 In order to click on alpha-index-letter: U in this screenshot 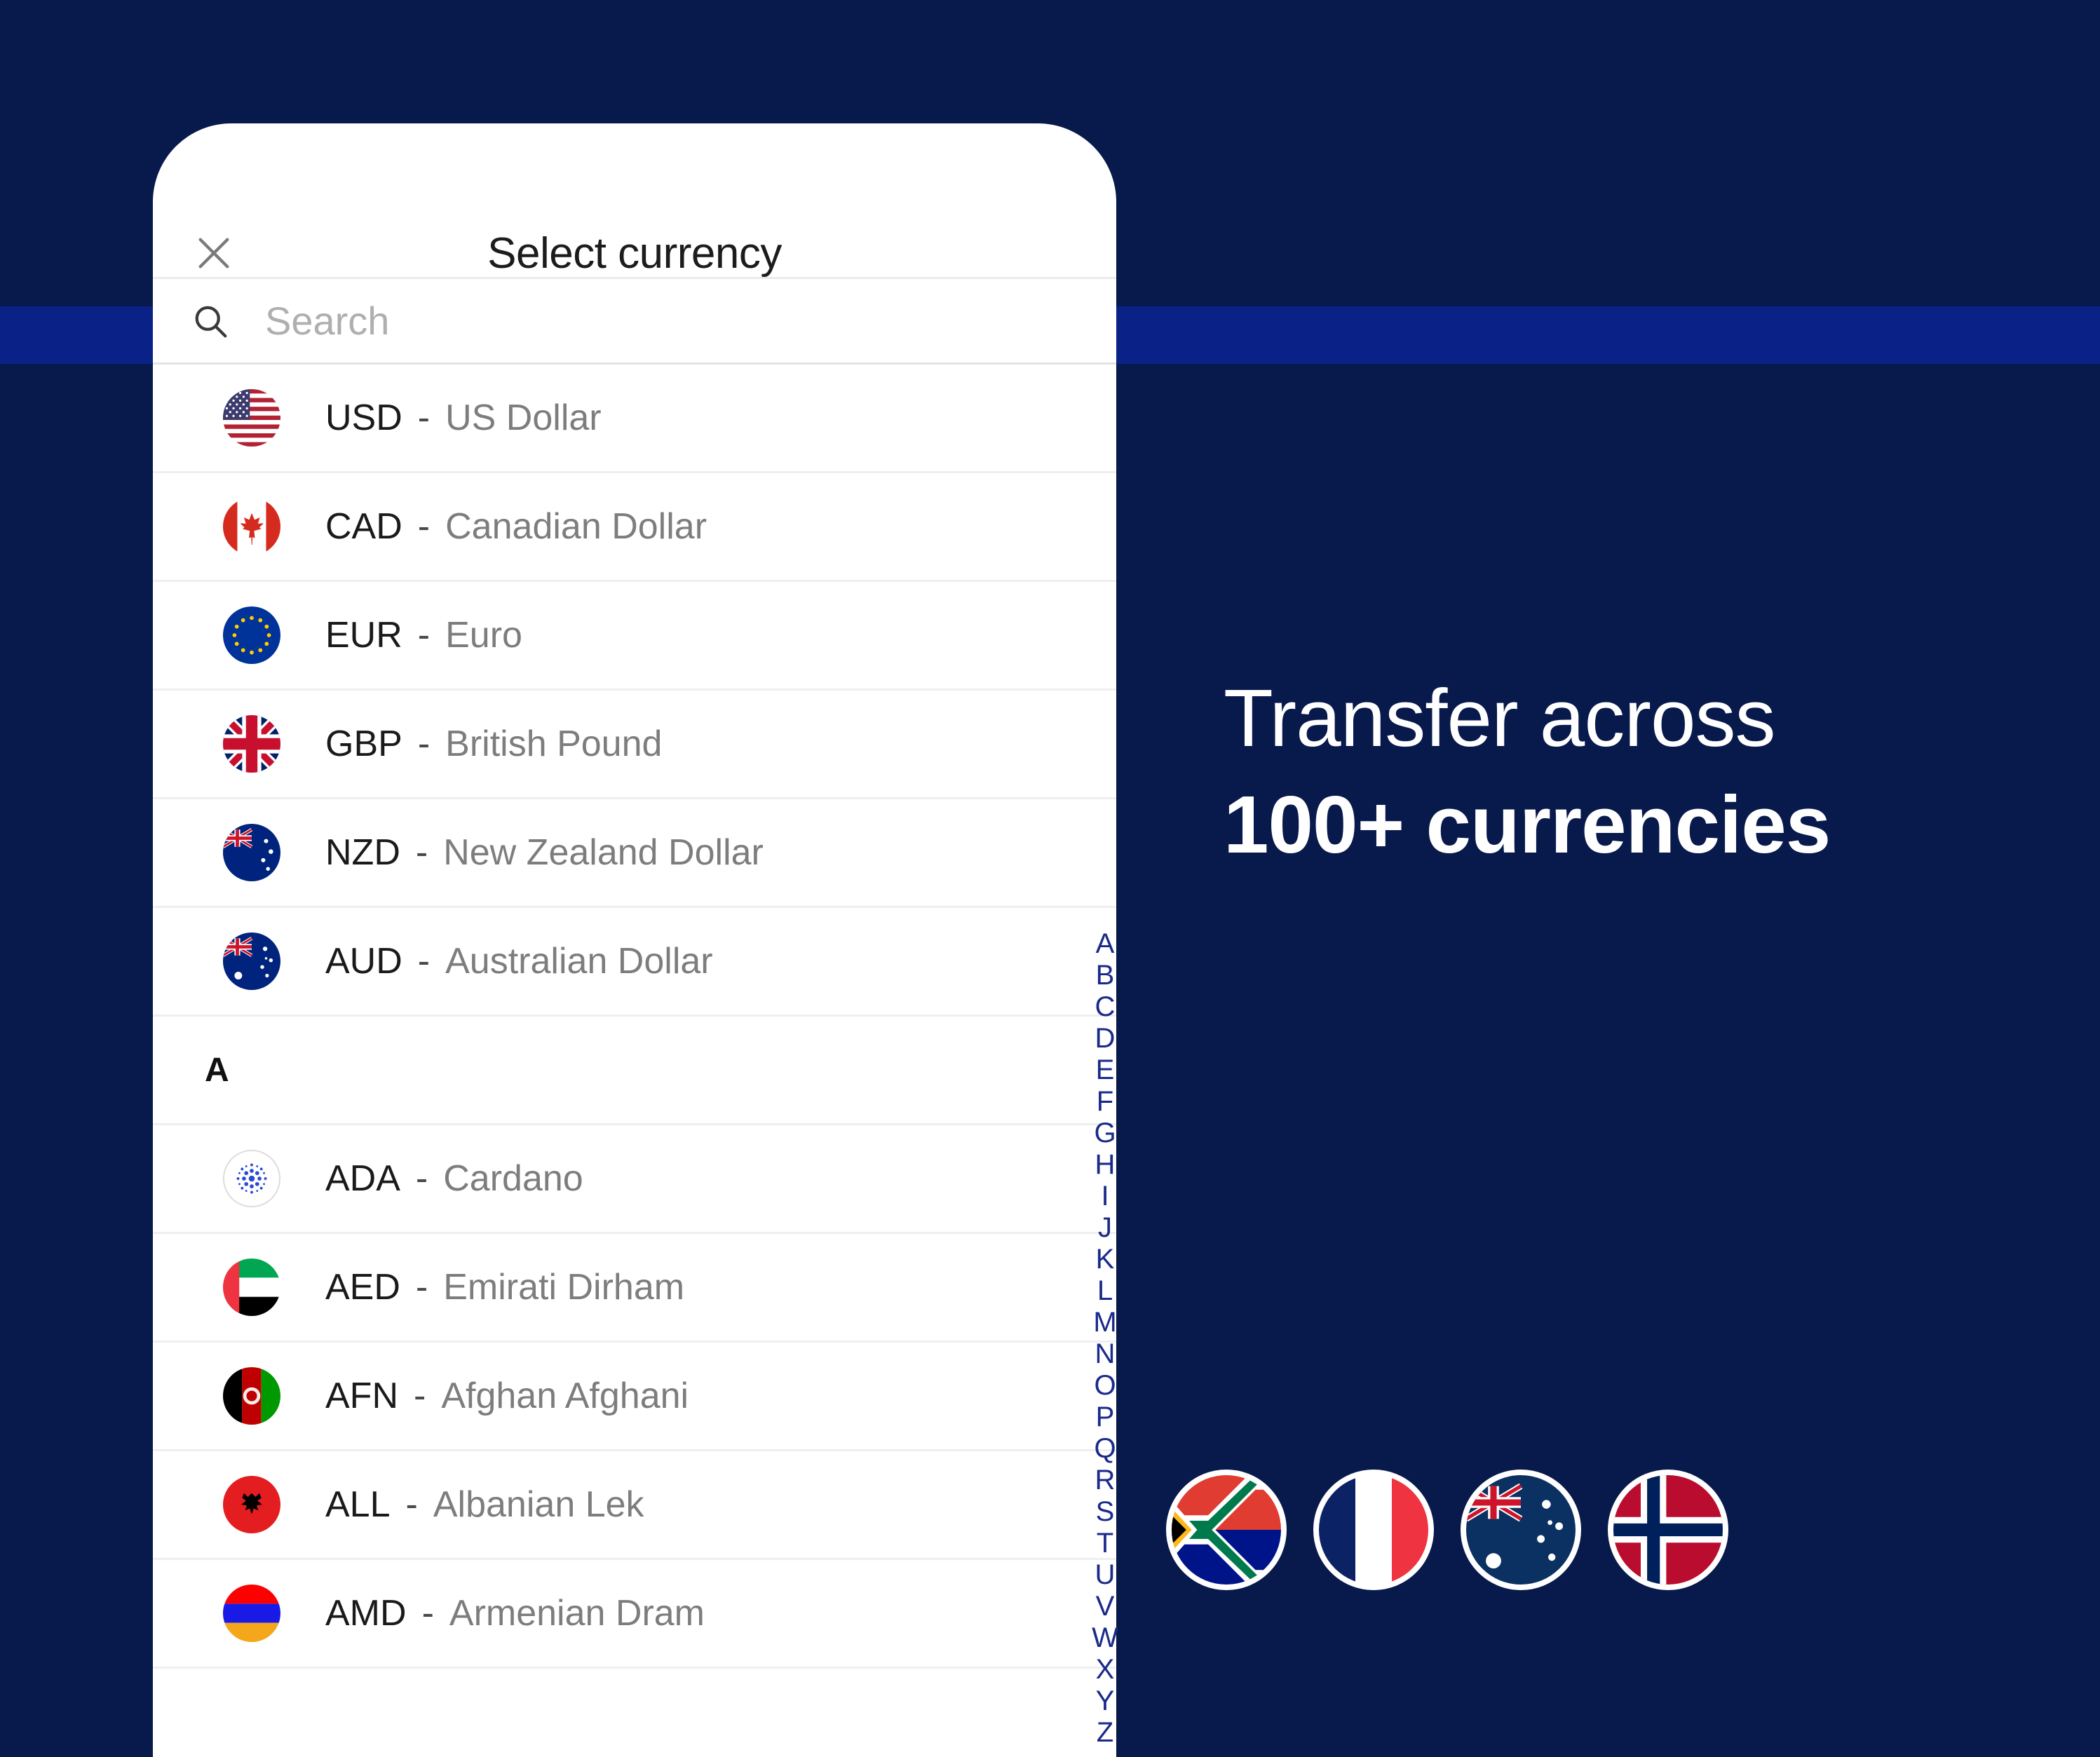, I will do `click(1105, 1575)`.